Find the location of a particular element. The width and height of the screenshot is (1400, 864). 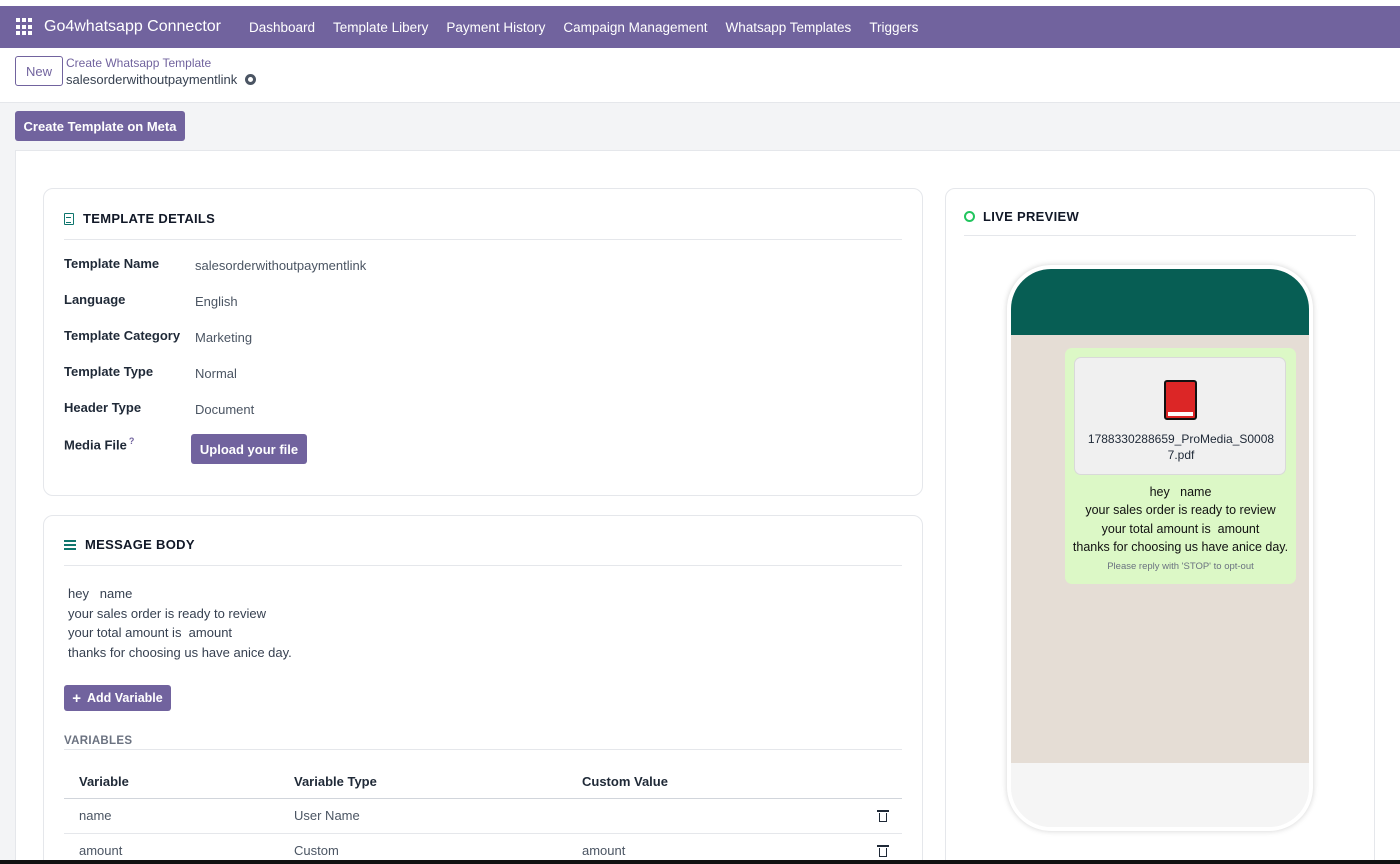

field-label: Template Category is located at coordinates (122, 335).